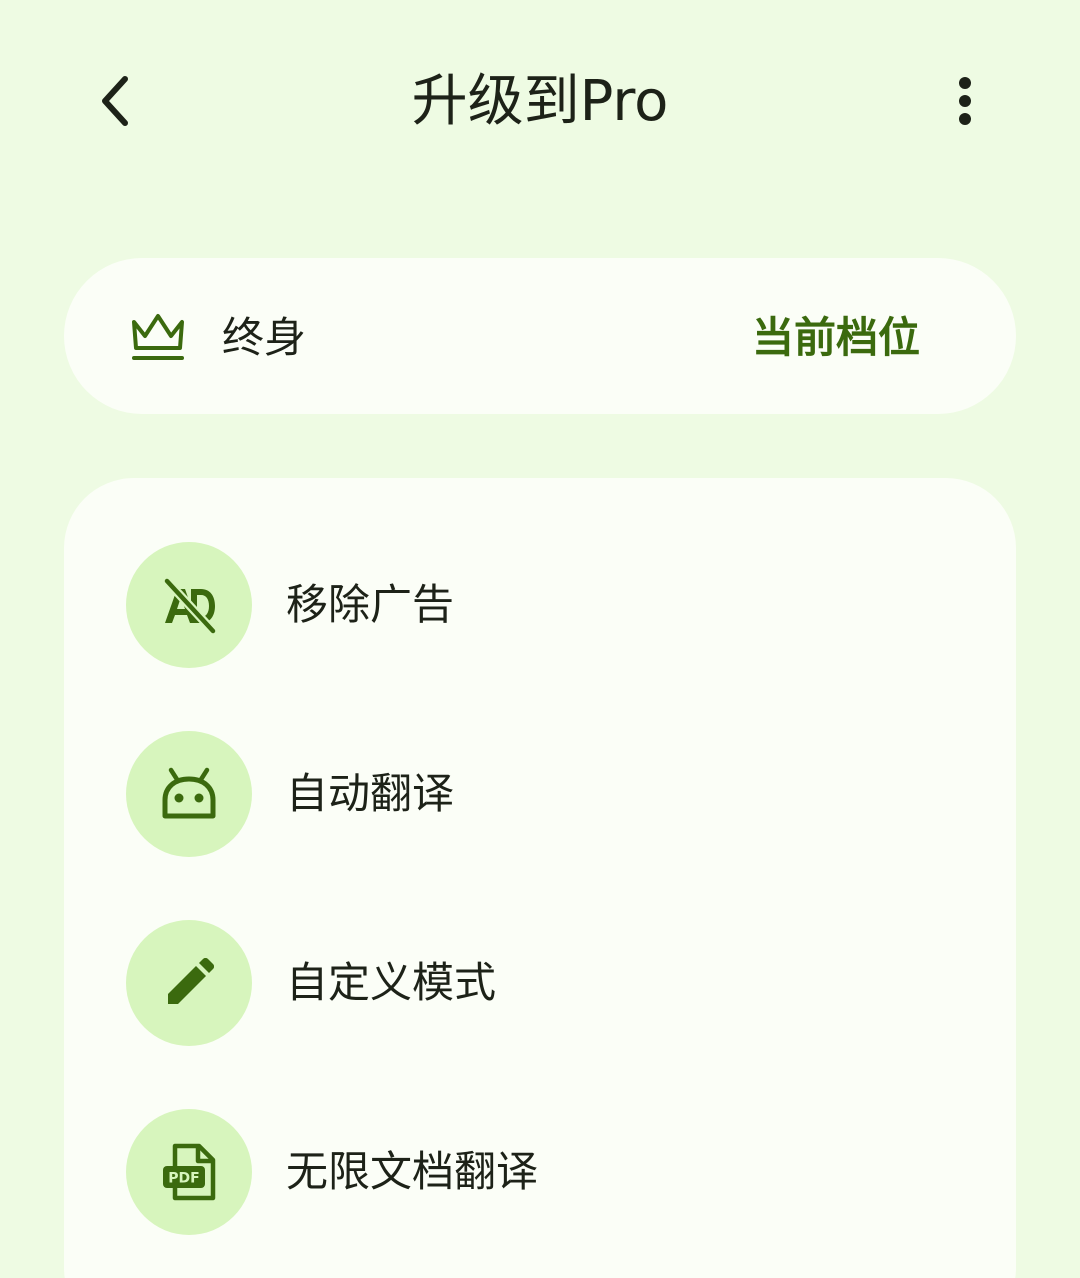 This screenshot has height=1278, width=1080. I want to click on feature-item-unlimited-docs: PDF 无限文档翻译, so click(536, 1172).